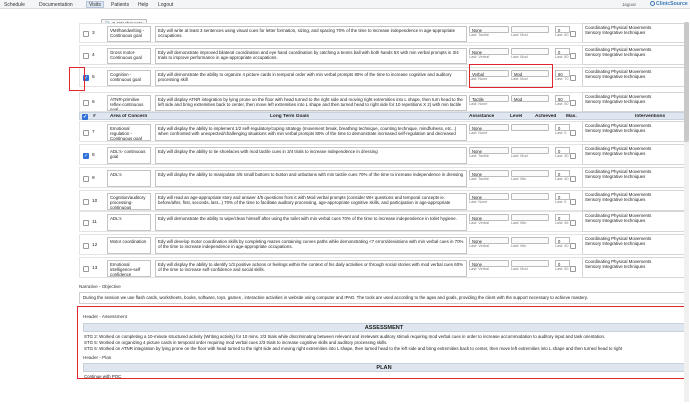 This screenshot has width=690, height=405. Describe the element at coordinates (669, 4) in the screenshot. I see `app-logo: ClinicSource` at that location.